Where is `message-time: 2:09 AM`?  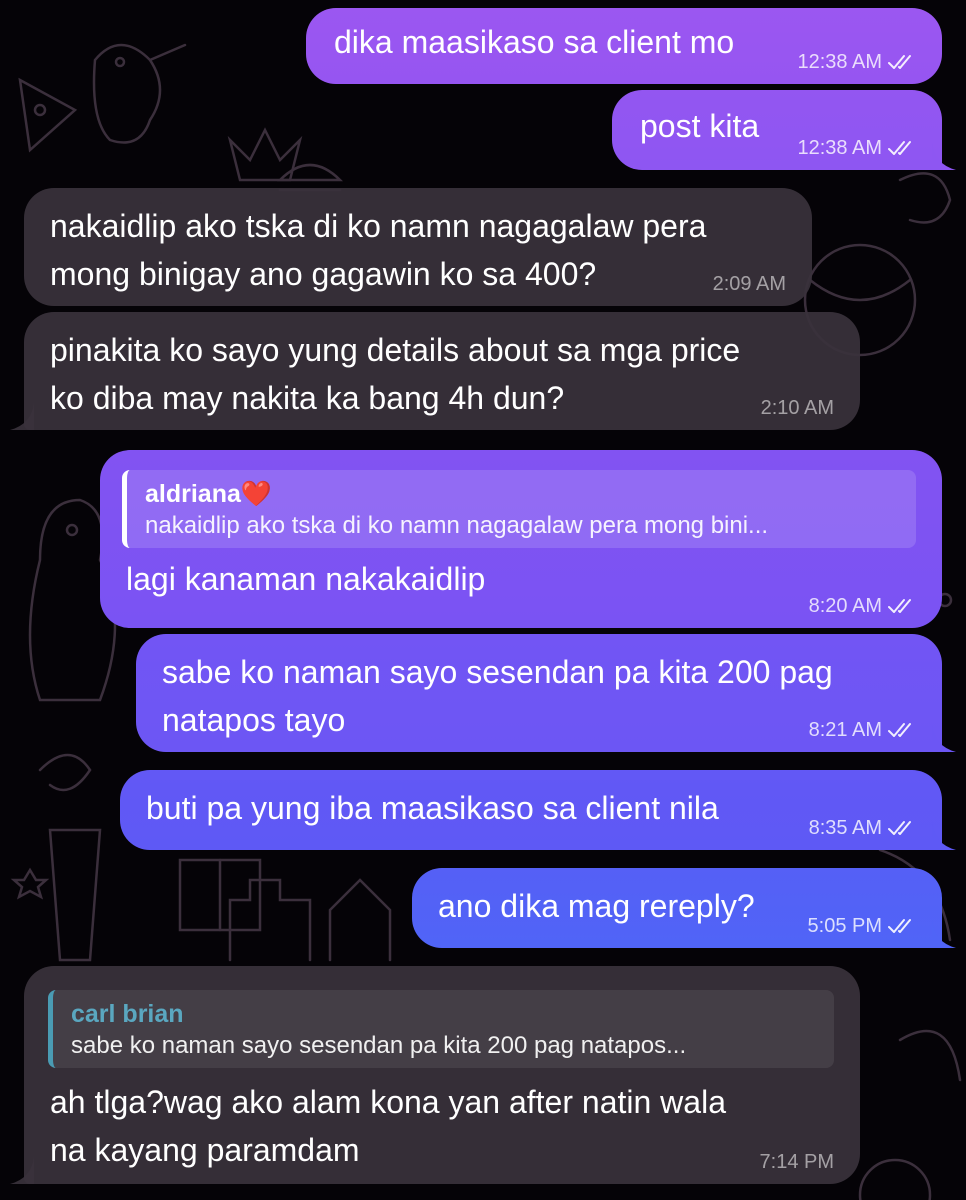
message-time: 2:09 AM is located at coordinates (749, 284).